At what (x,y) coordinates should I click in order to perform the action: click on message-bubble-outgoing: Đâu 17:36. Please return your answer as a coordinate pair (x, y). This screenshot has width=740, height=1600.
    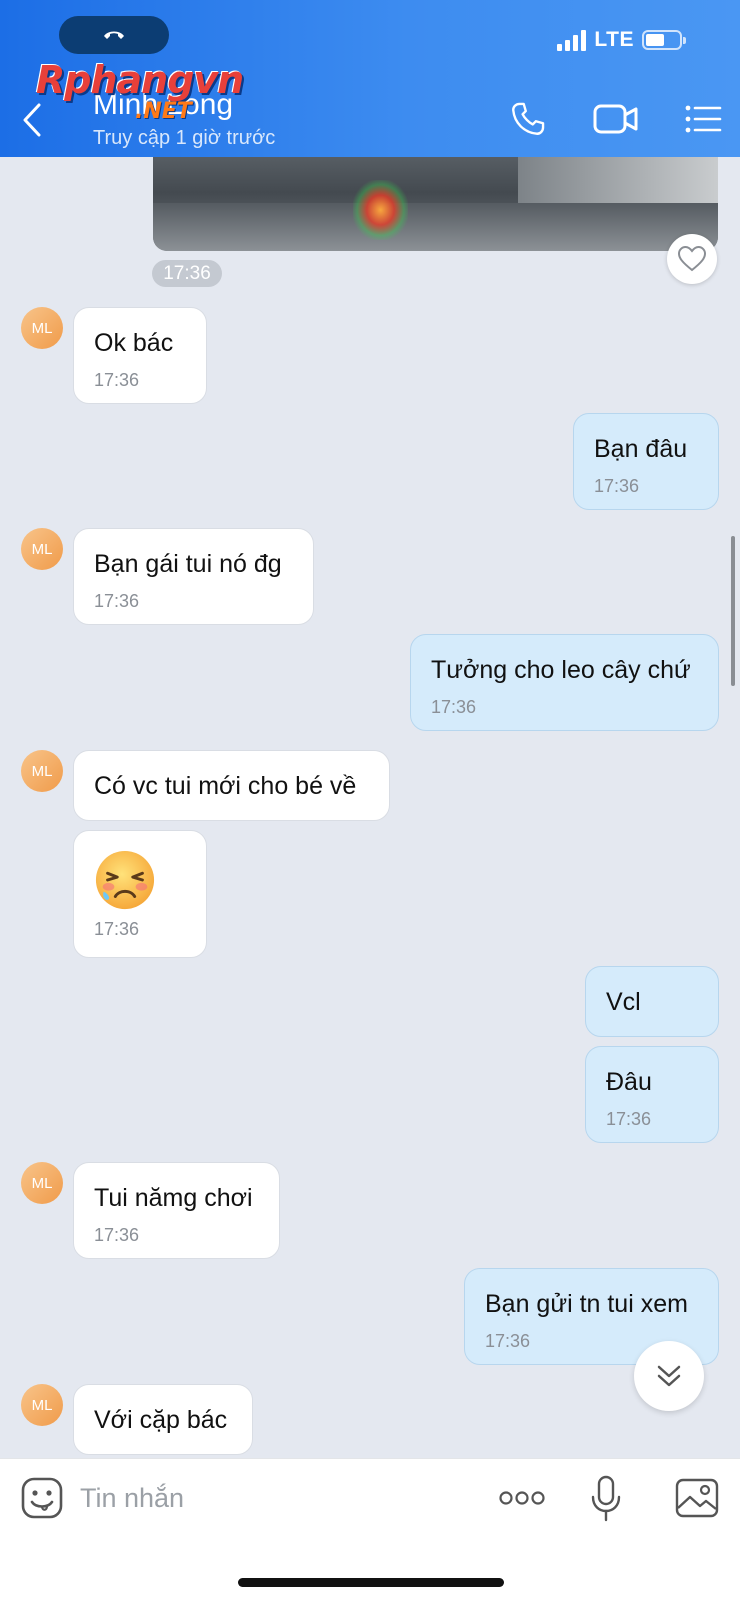
    Looking at the image, I should click on (652, 1094).